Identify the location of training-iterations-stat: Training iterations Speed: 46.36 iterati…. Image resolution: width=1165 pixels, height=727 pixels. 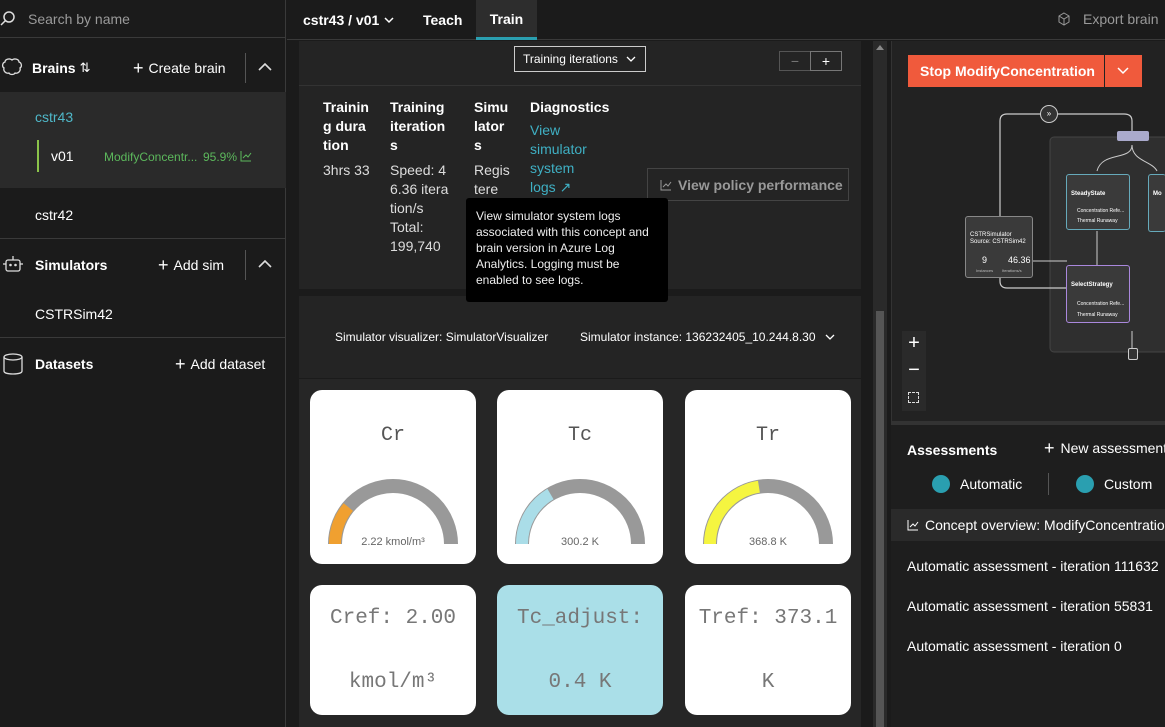
(421, 177).